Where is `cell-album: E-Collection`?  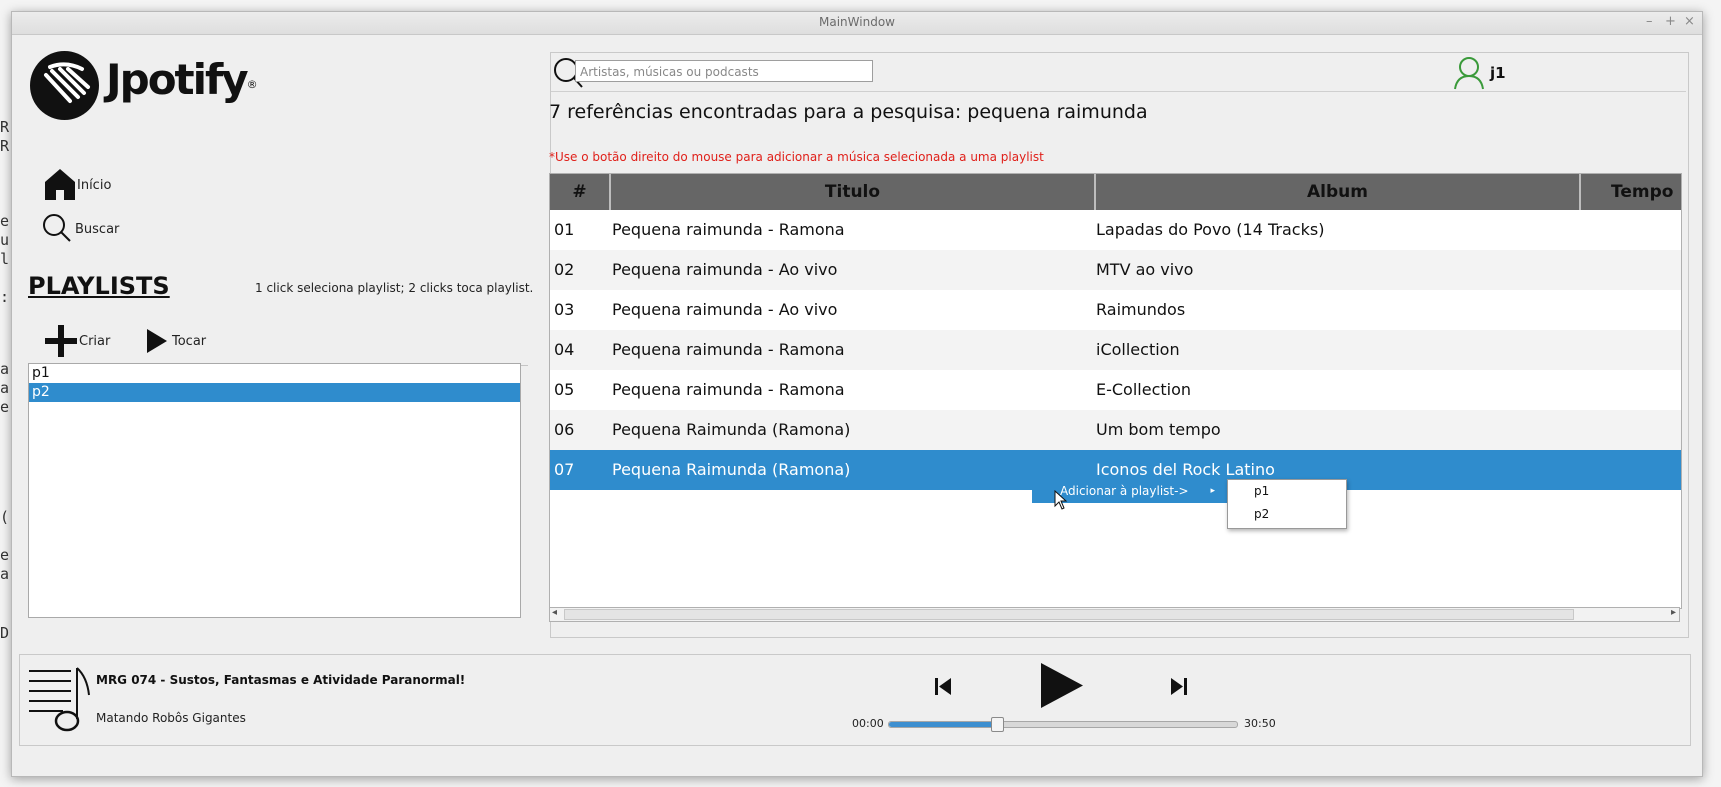
cell-album: E-Collection is located at coordinates (1144, 389).